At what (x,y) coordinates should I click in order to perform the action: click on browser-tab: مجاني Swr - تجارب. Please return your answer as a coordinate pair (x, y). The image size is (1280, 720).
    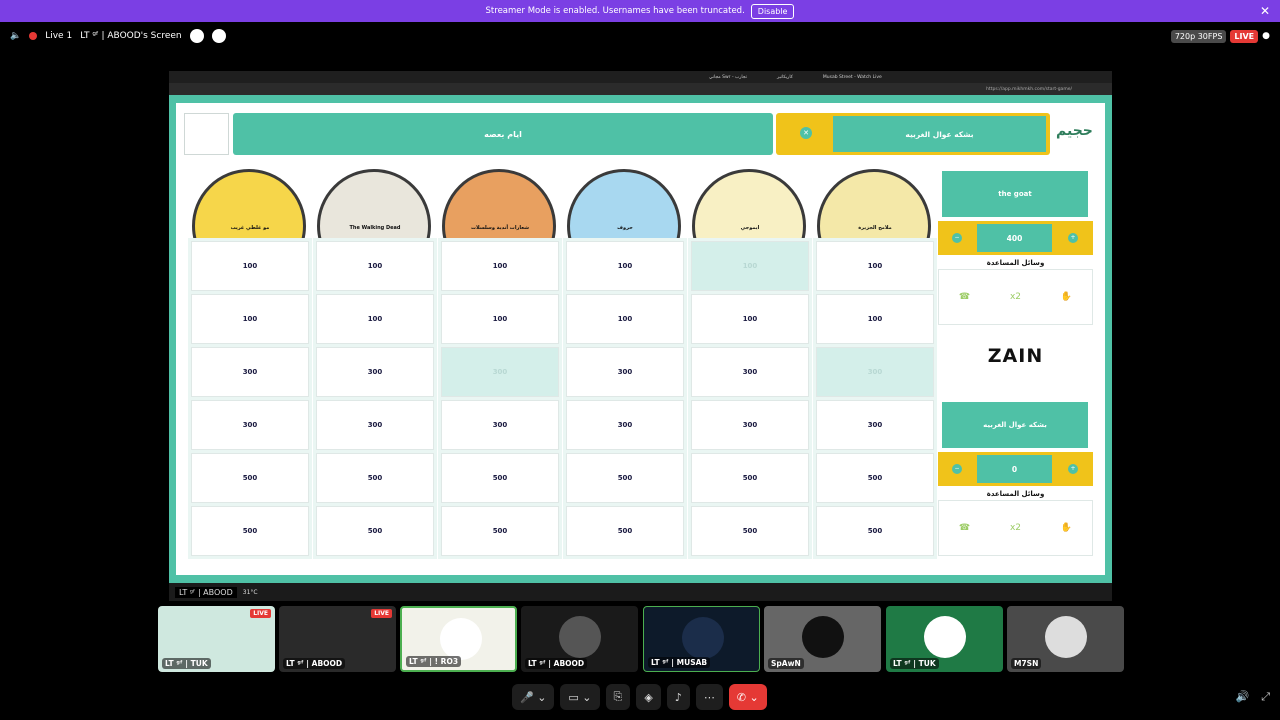
    Looking at the image, I should click on (728, 77).